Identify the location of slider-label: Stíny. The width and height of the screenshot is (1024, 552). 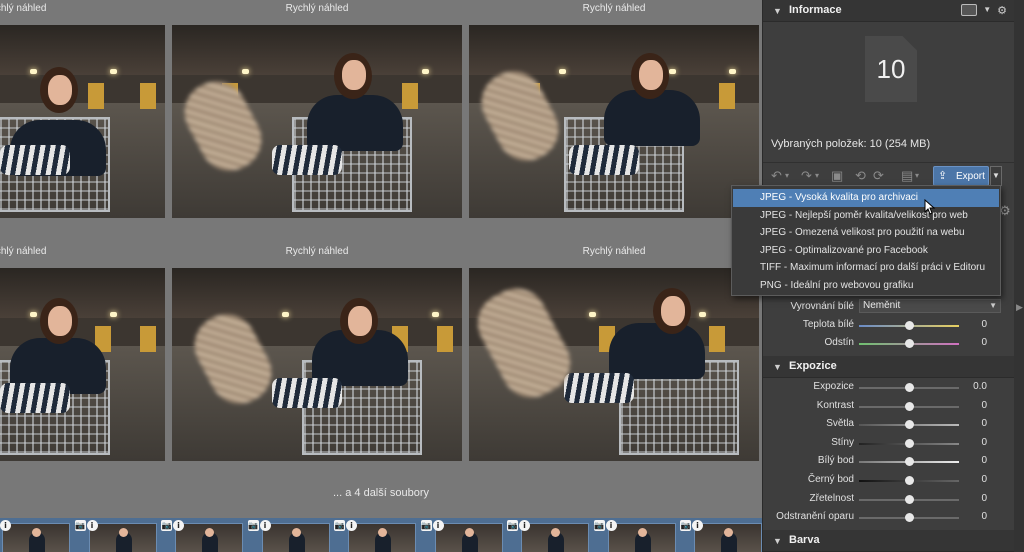
(842, 442).